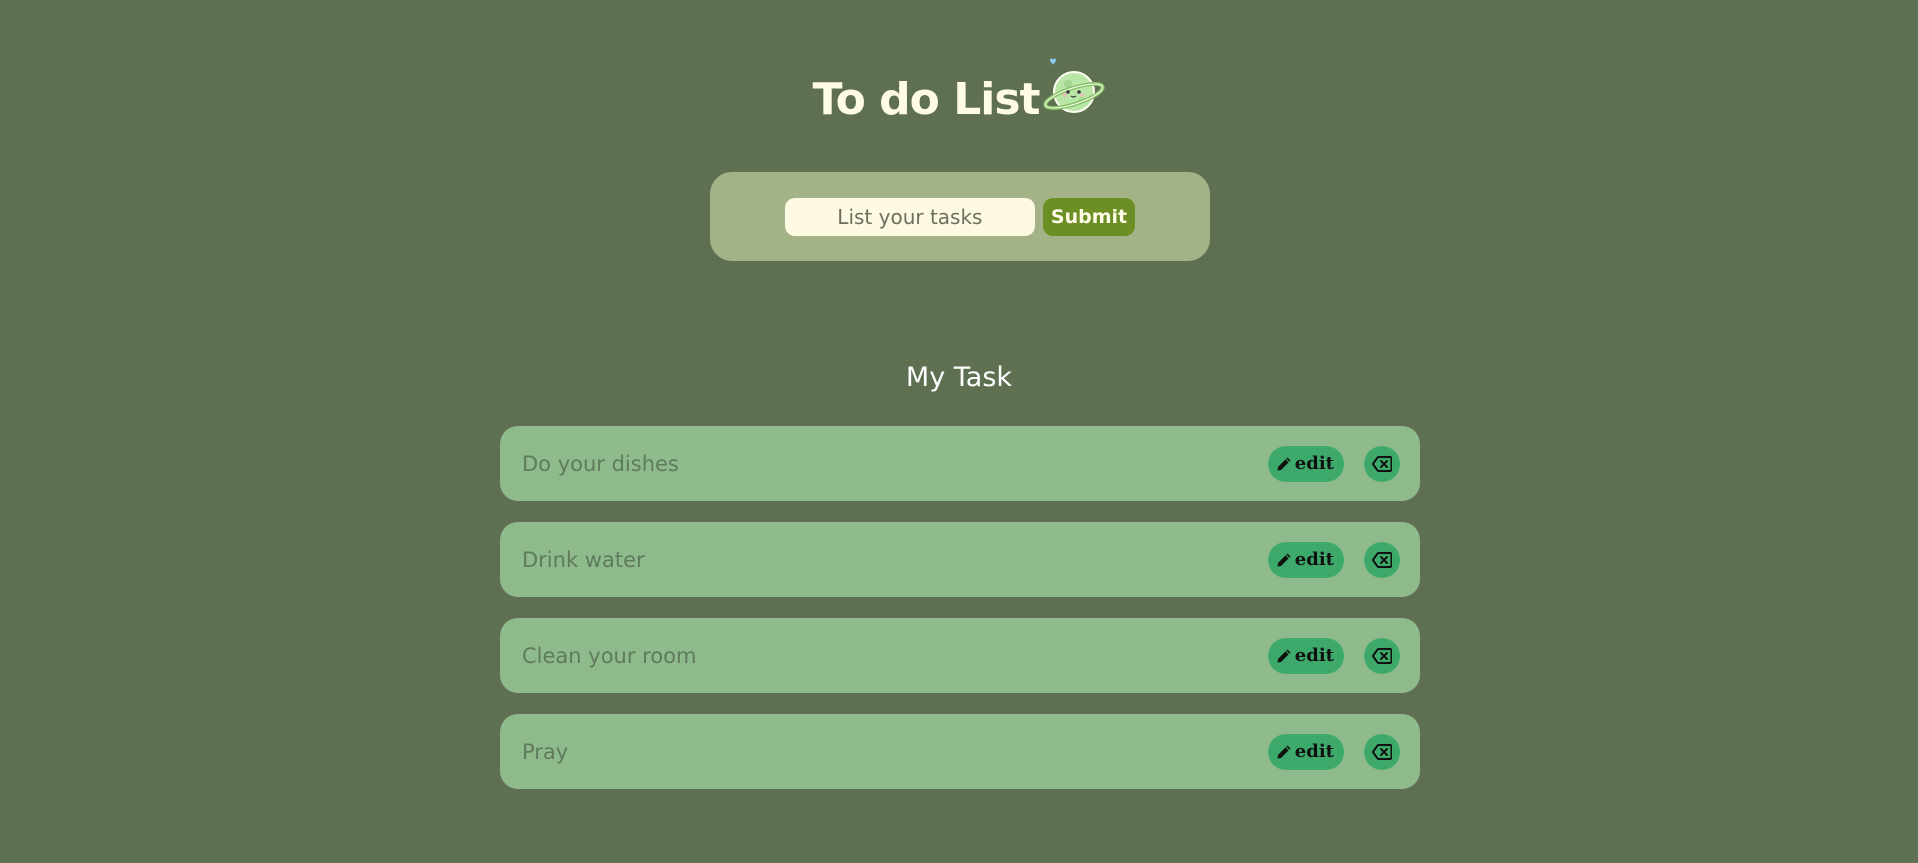 This screenshot has height=863, width=1918. What do you see at coordinates (545, 751) in the screenshot?
I see `task-text: Pray` at bounding box center [545, 751].